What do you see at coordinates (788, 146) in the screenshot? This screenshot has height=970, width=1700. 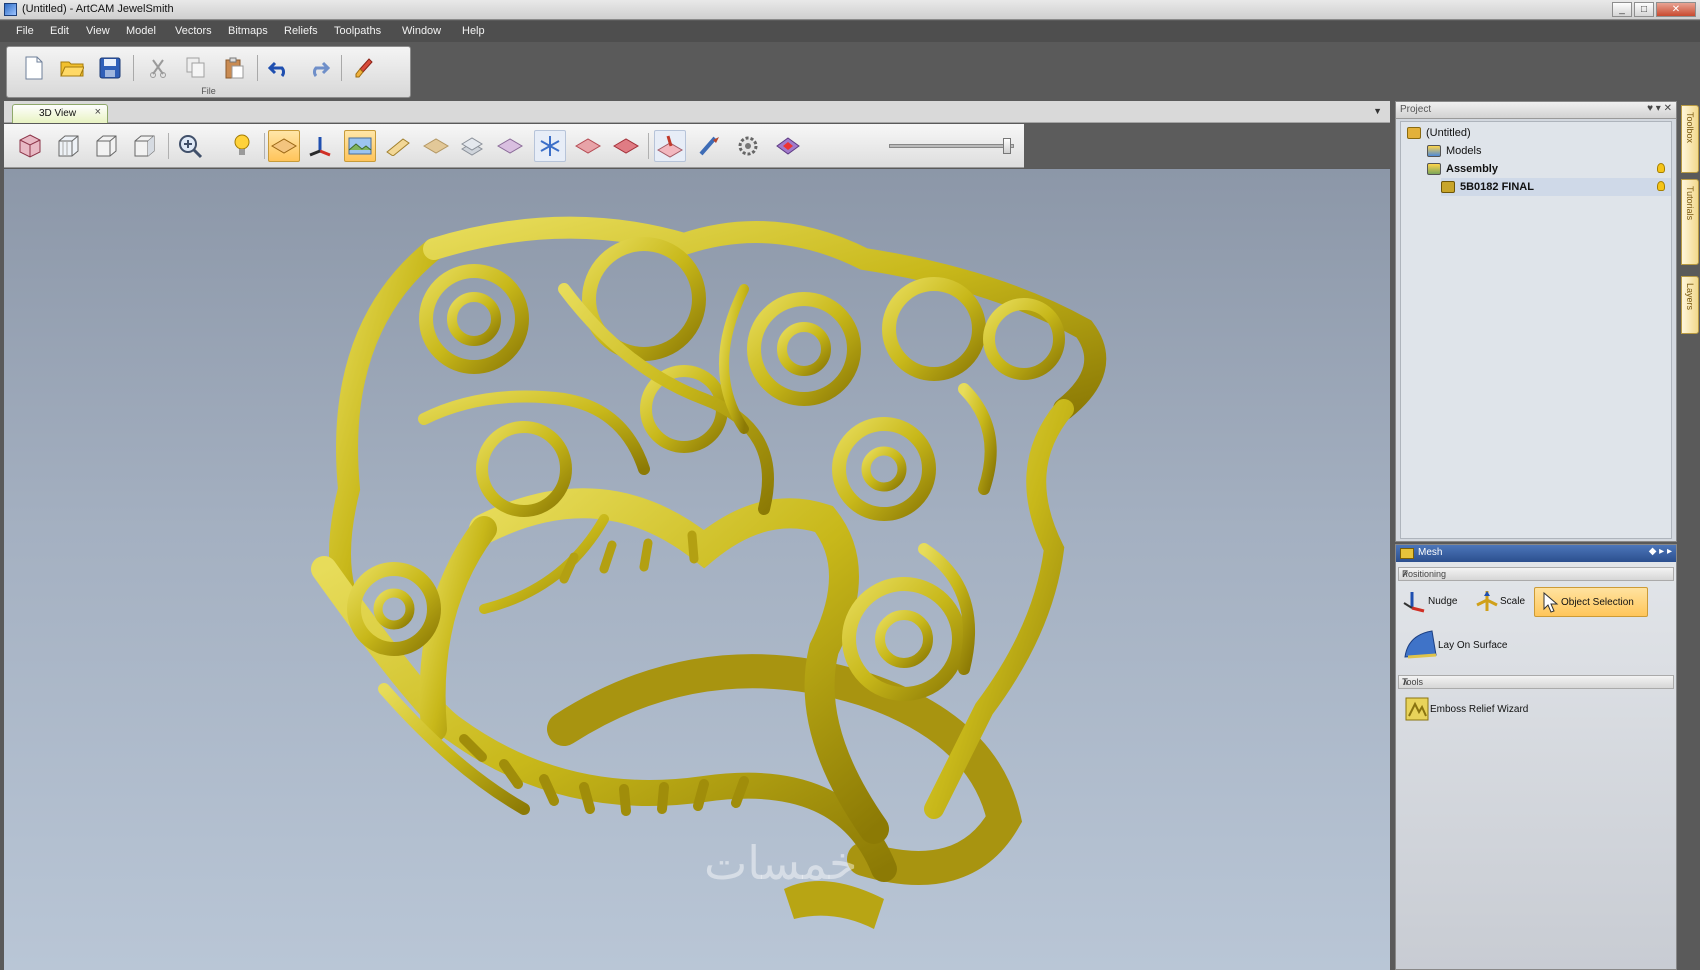 I see `diamond-icon` at bounding box center [788, 146].